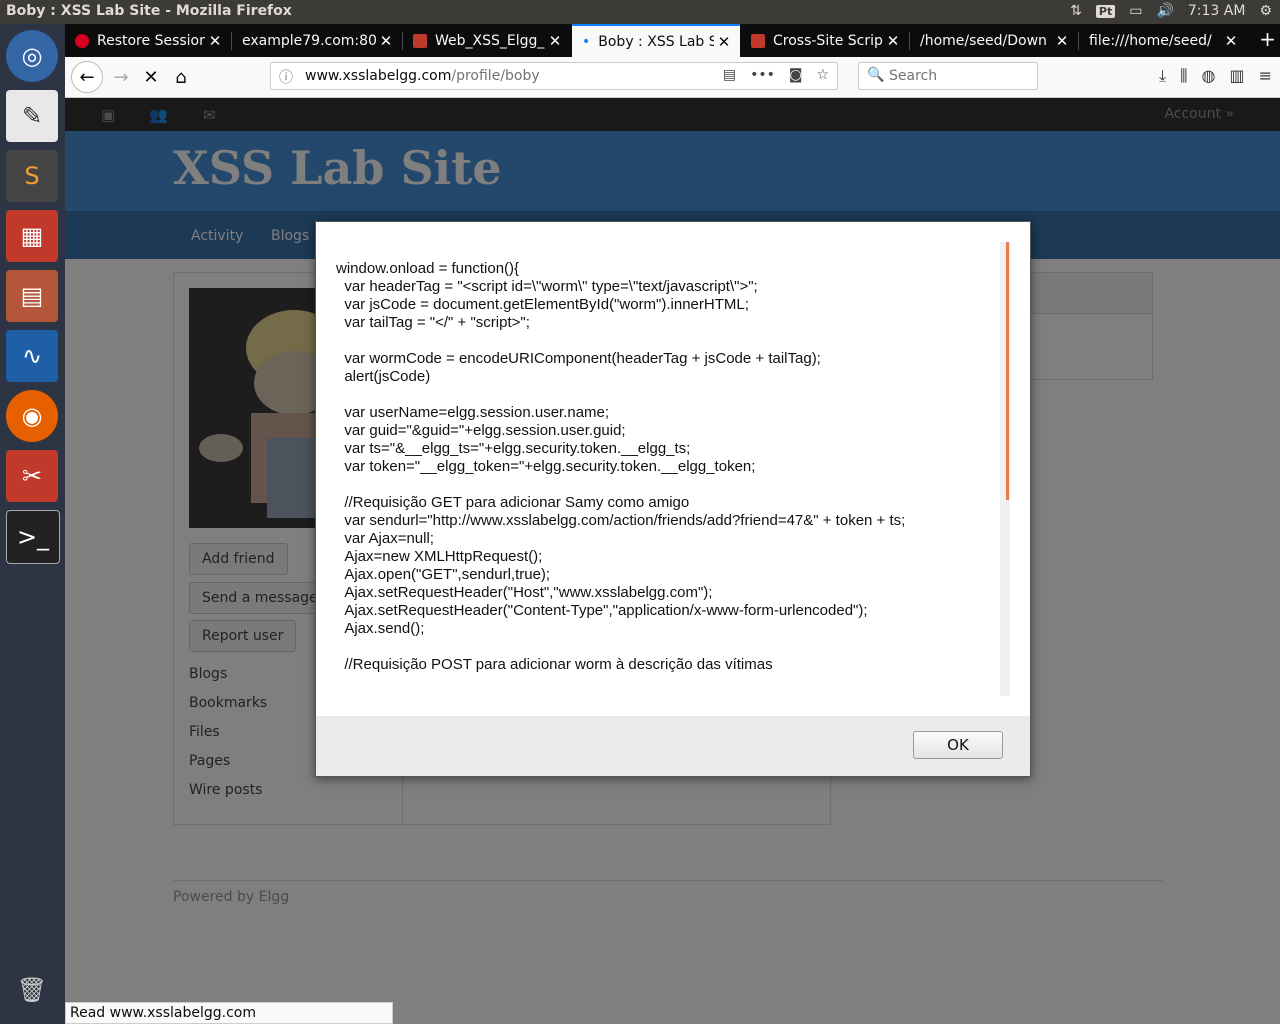 The width and height of the screenshot is (1280, 1024). What do you see at coordinates (32, 296) in the screenshot?
I see `files-icon: ▤` at bounding box center [32, 296].